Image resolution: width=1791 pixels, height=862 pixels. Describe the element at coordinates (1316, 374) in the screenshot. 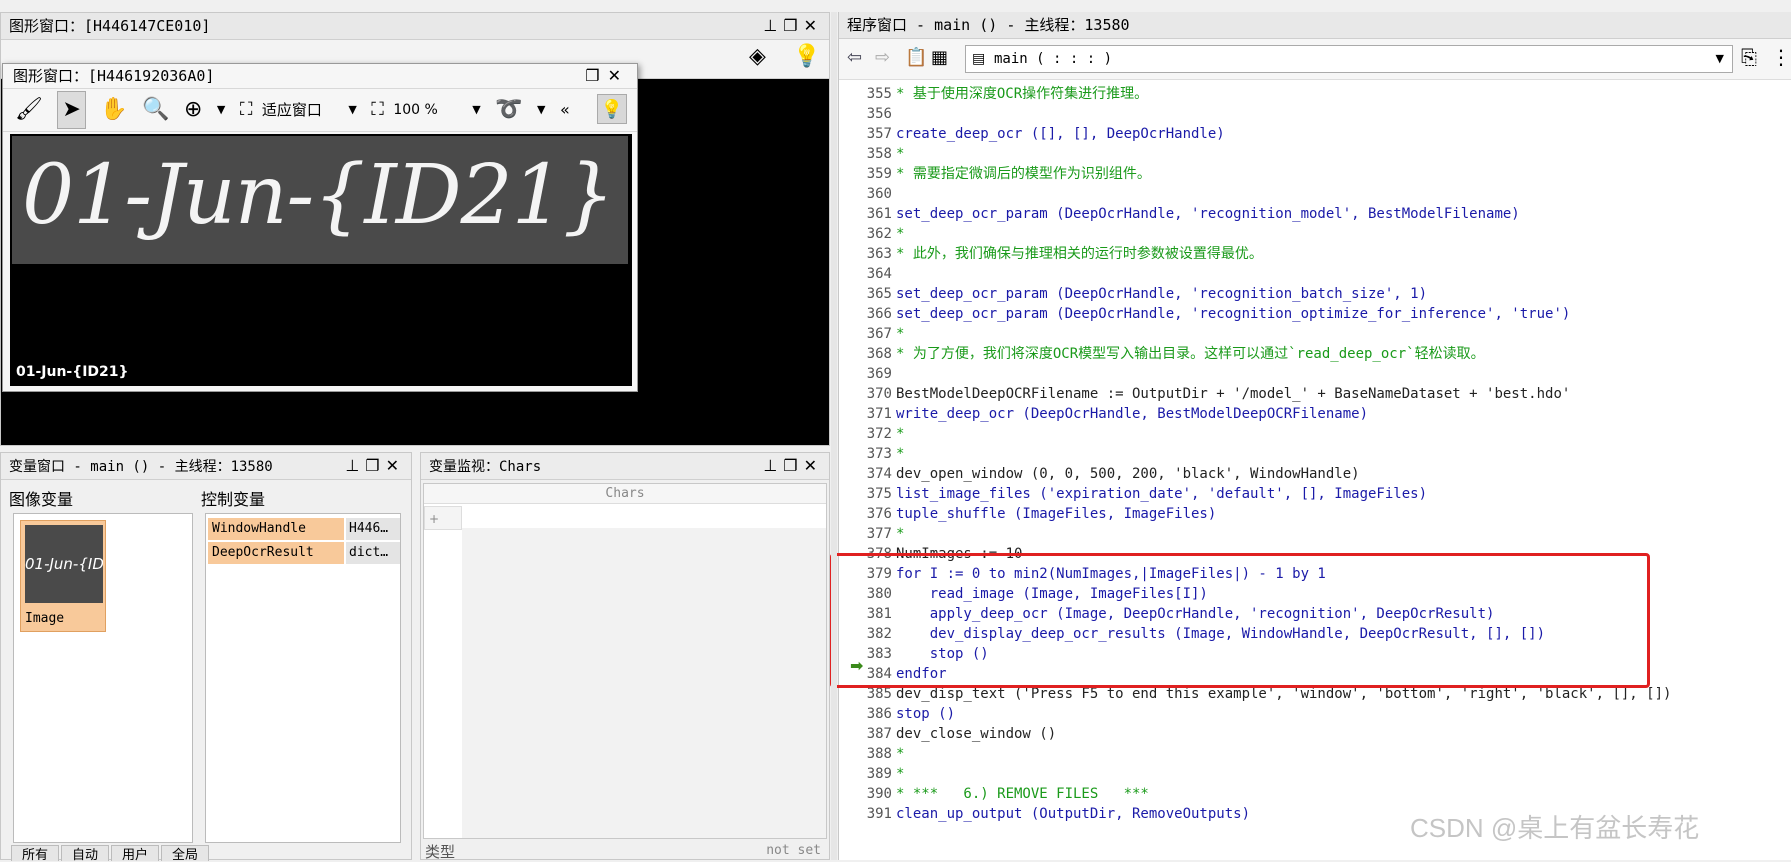

I see `code-line: 369` at that location.